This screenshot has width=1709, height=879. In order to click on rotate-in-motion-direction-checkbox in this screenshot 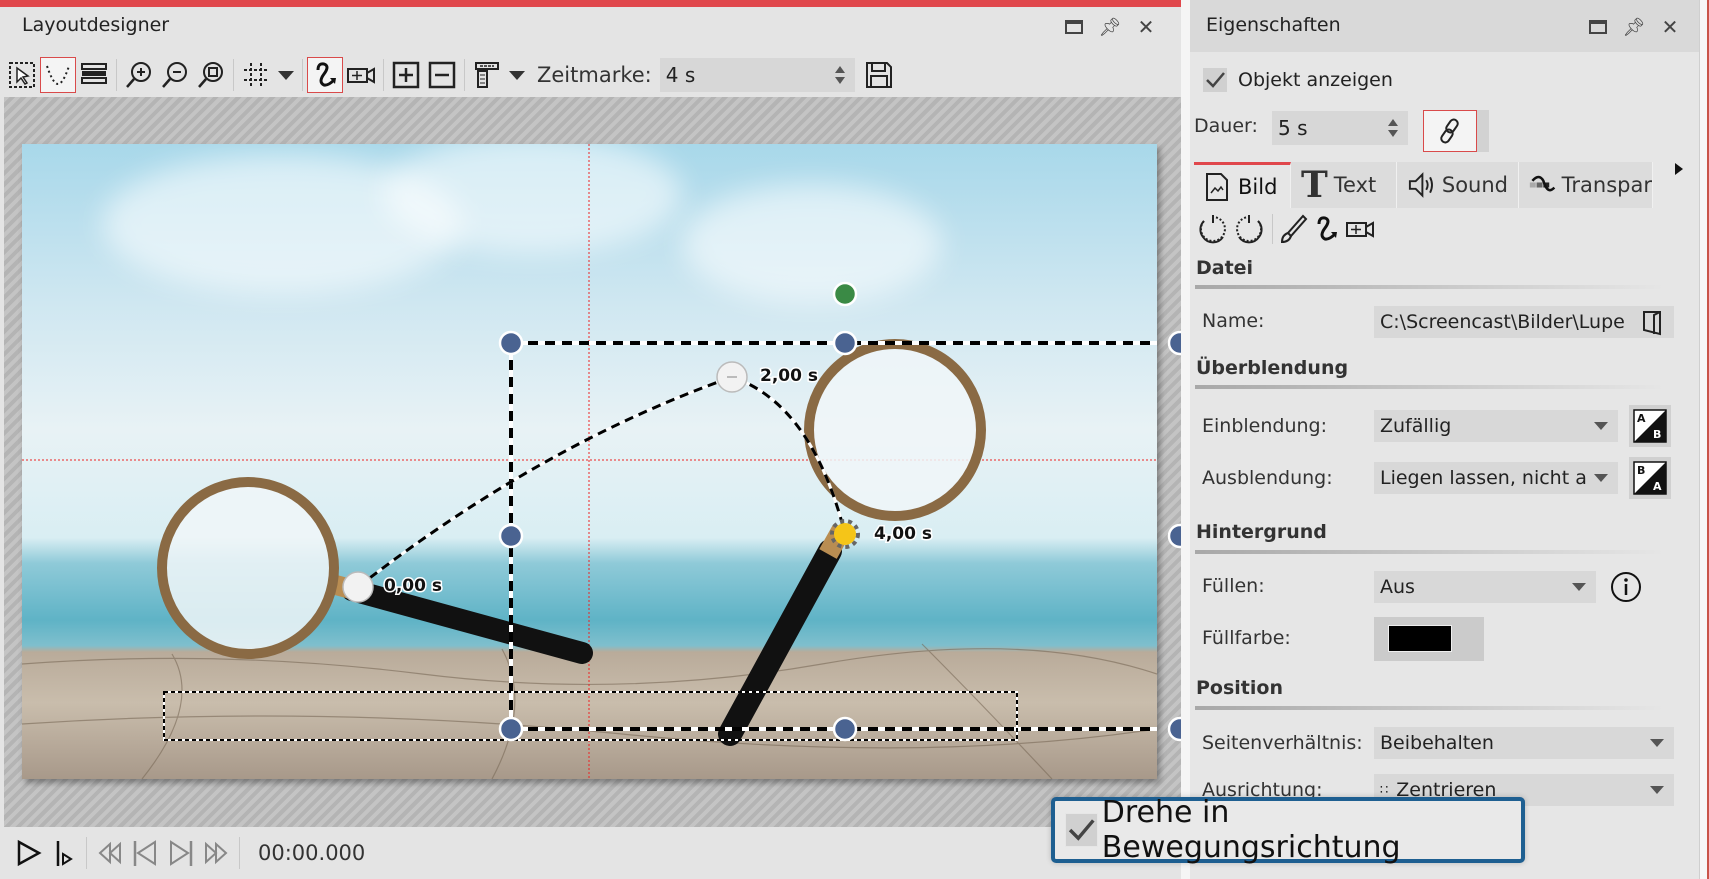, I will do `click(1081, 830)`.